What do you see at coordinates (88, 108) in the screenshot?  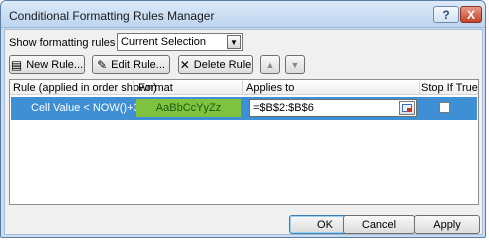 I see `rule-description: Cell Value < NOW()+30` at bounding box center [88, 108].